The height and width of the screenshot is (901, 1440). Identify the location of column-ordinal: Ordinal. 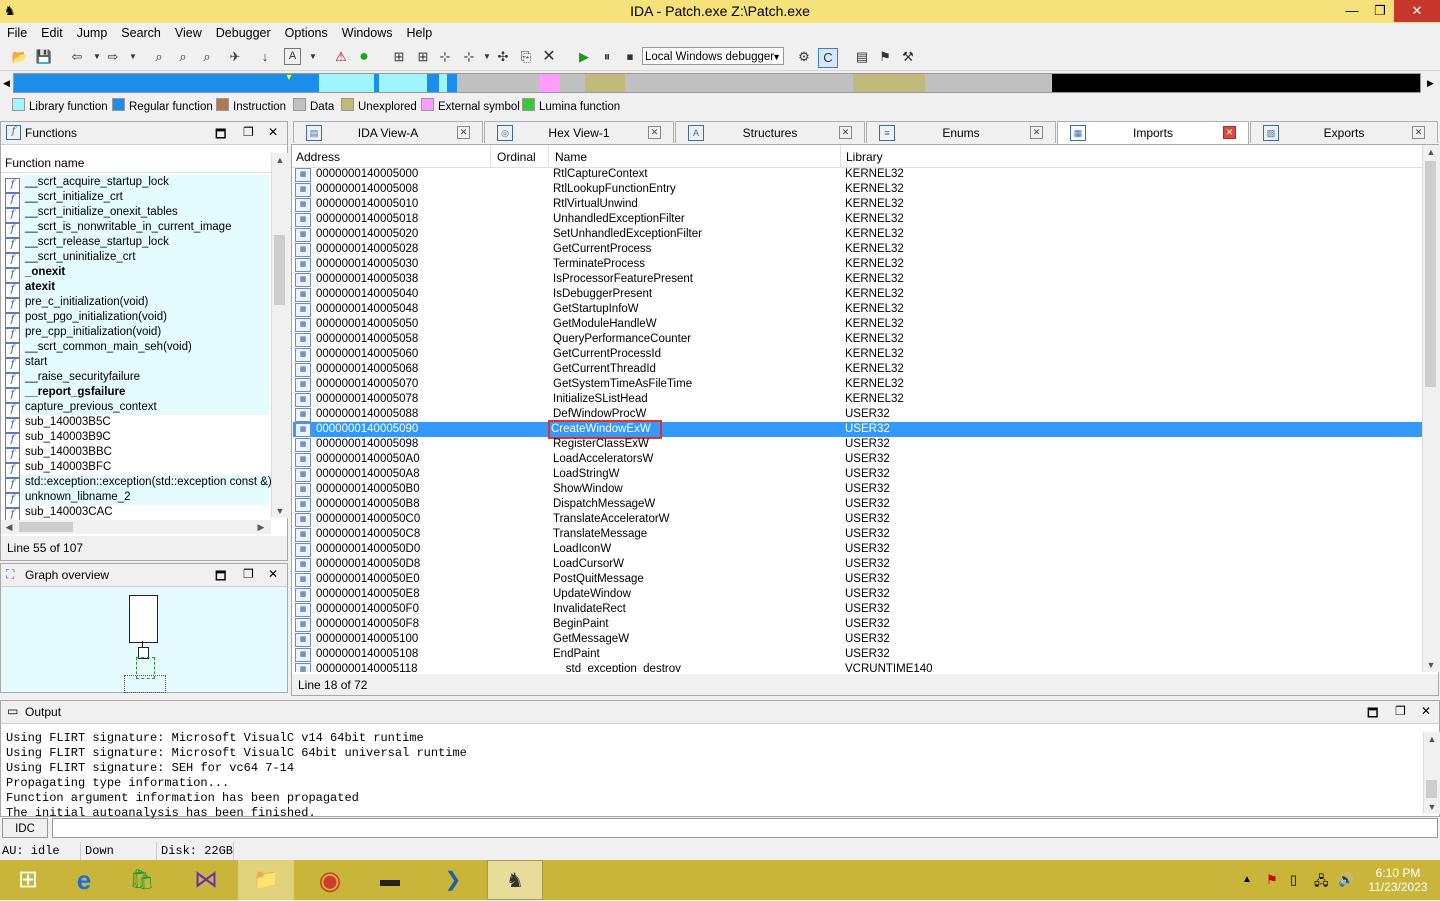
(516, 157).